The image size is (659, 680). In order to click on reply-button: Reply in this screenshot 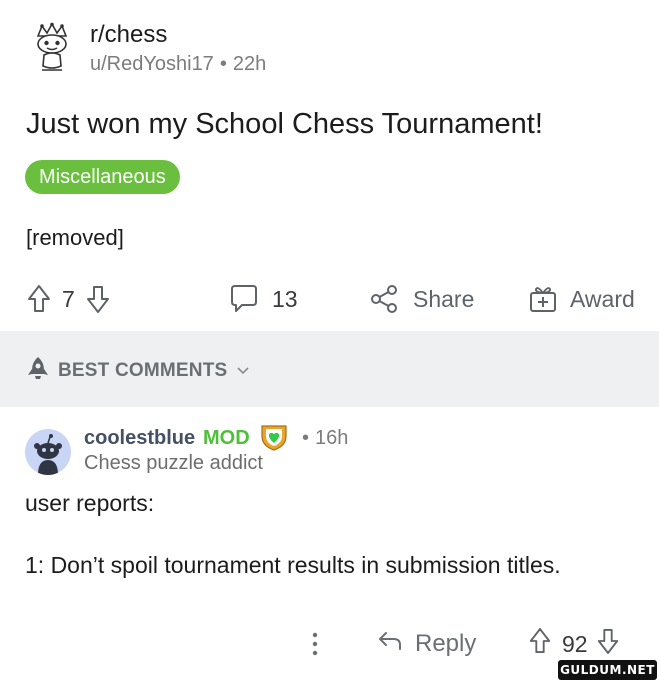, I will do `click(426, 644)`.